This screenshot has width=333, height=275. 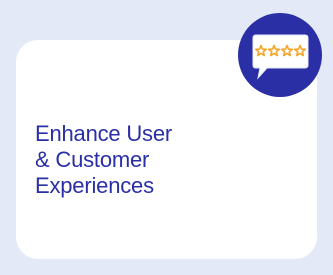 I want to click on headline-line-1: Enhance User, so click(x=104, y=133).